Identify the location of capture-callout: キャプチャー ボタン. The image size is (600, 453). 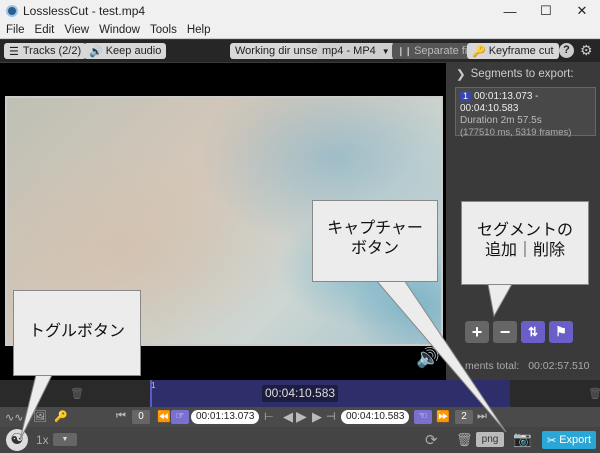
(375, 241).